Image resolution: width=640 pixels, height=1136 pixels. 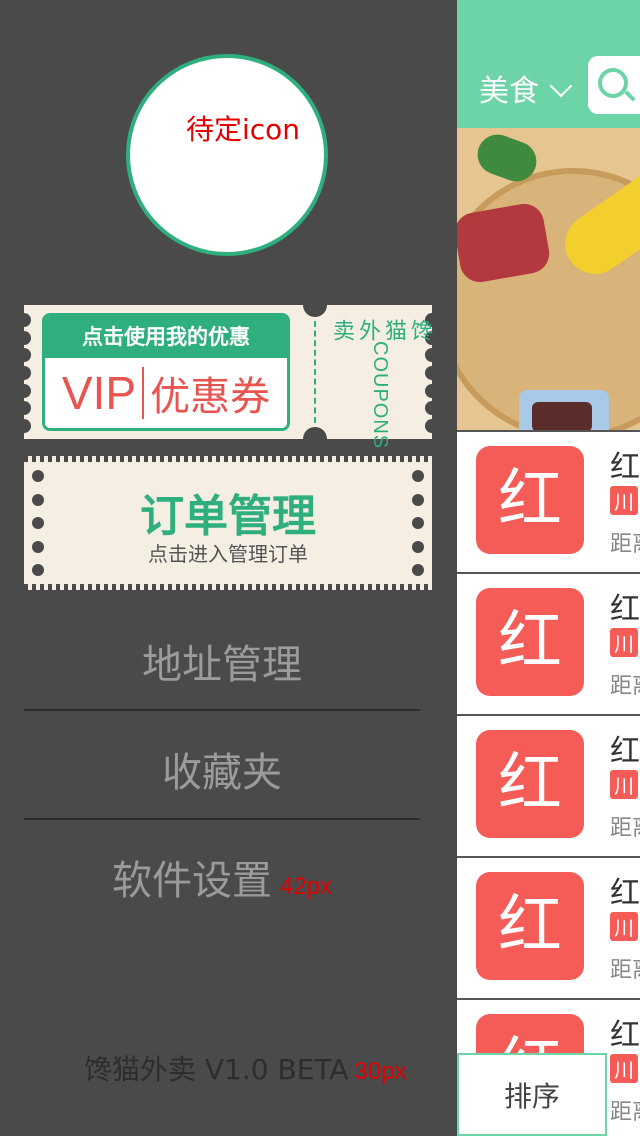 I want to click on search-icon, so click(x=613, y=83).